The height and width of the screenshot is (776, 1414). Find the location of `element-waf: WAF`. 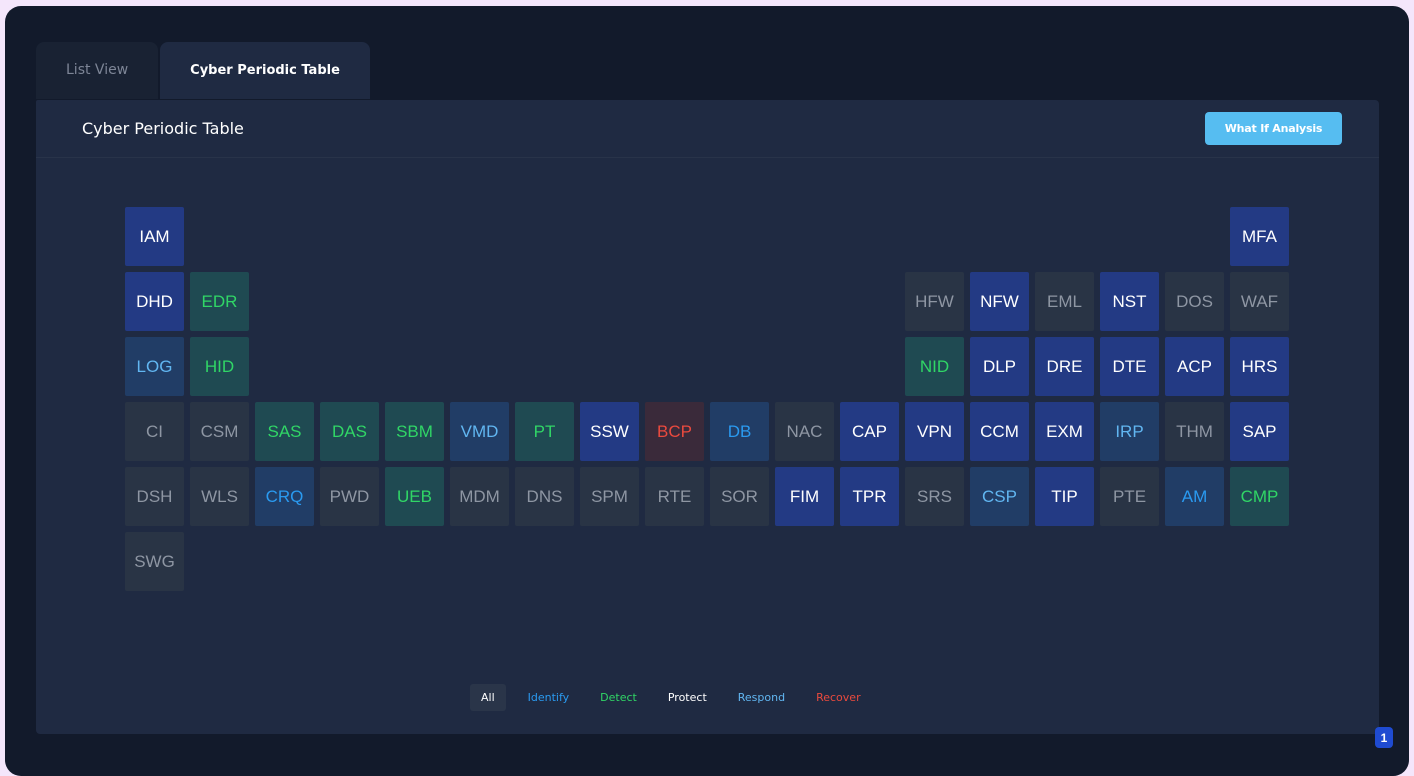

element-waf: WAF is located at coordinates (1259, 301).